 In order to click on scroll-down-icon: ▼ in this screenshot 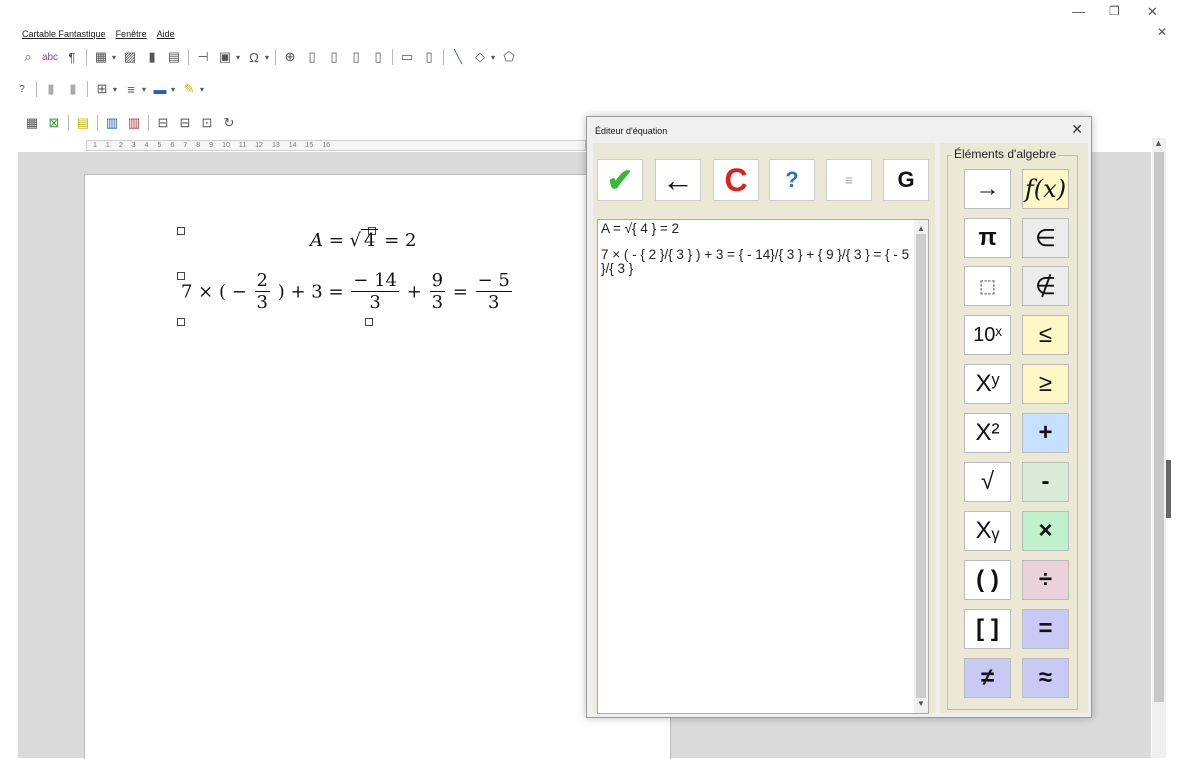, I will do `click(921, 704)`.